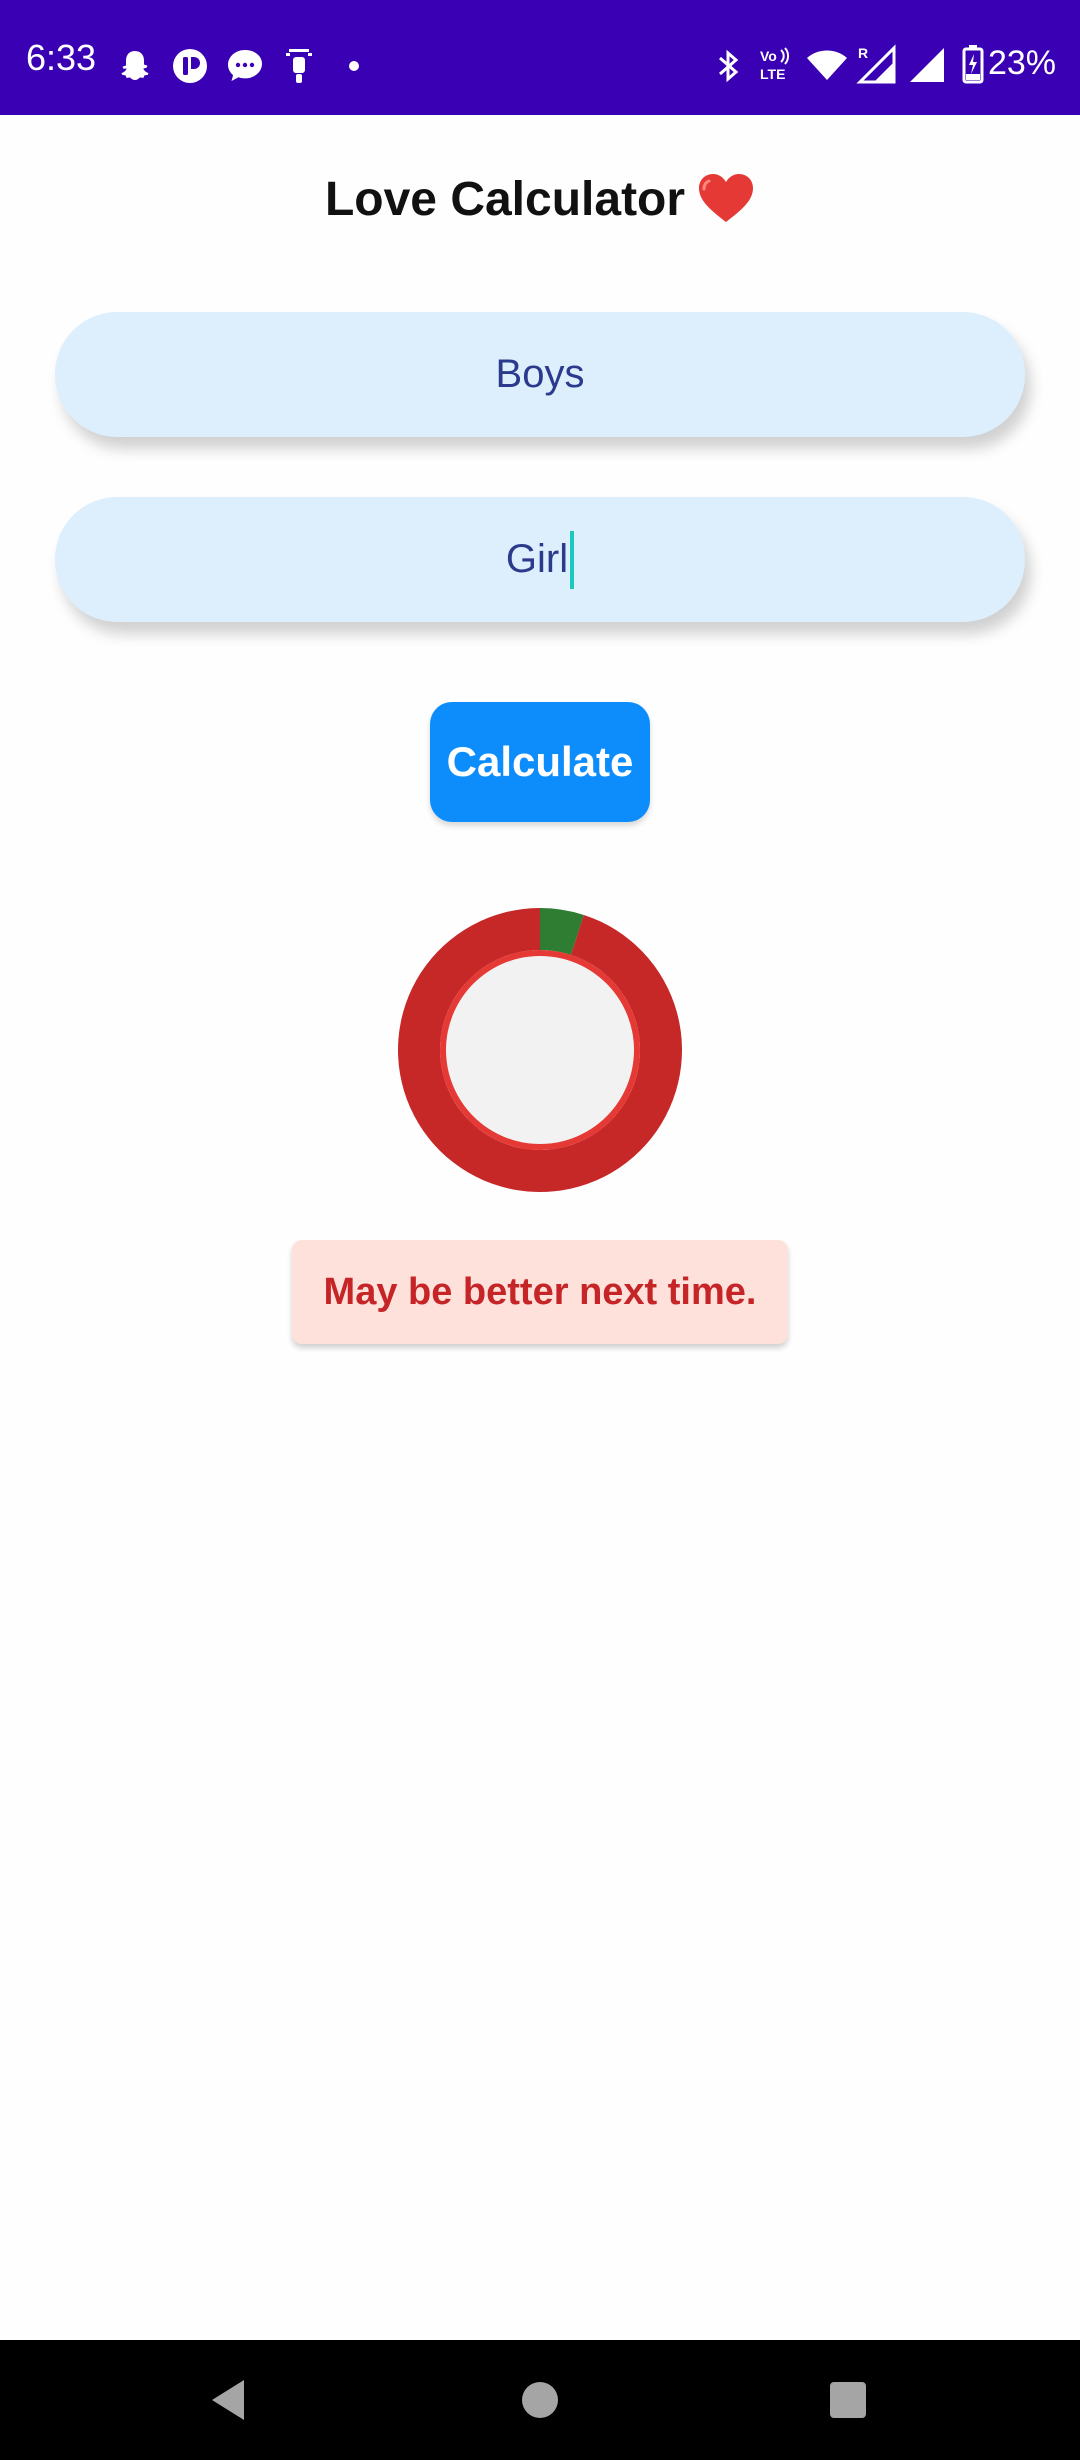 The height and width of the screenshot is (2460, 1080). I want to click on scooter-icon, so click(299, 66).